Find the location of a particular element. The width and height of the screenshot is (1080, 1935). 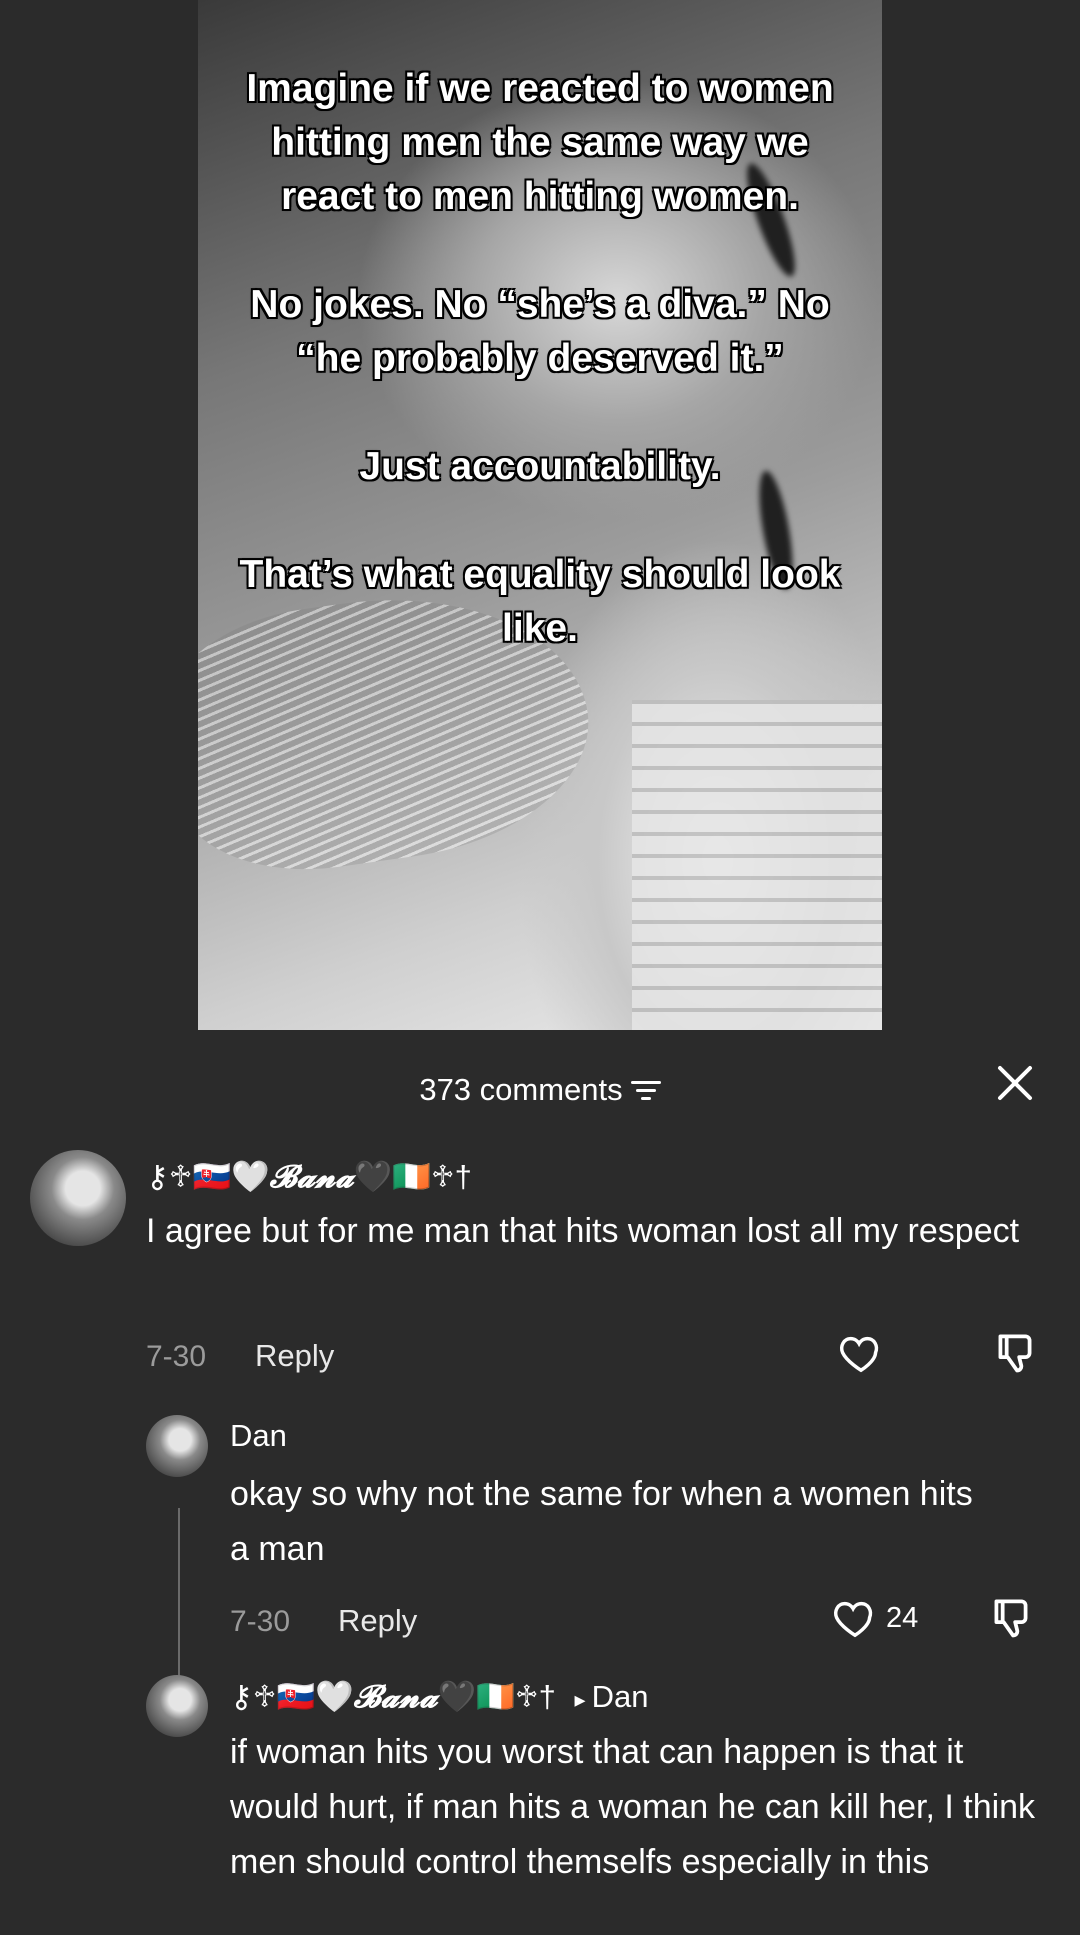

reply-arrow-icon: ▸ is located at coordinates (580, 1699).